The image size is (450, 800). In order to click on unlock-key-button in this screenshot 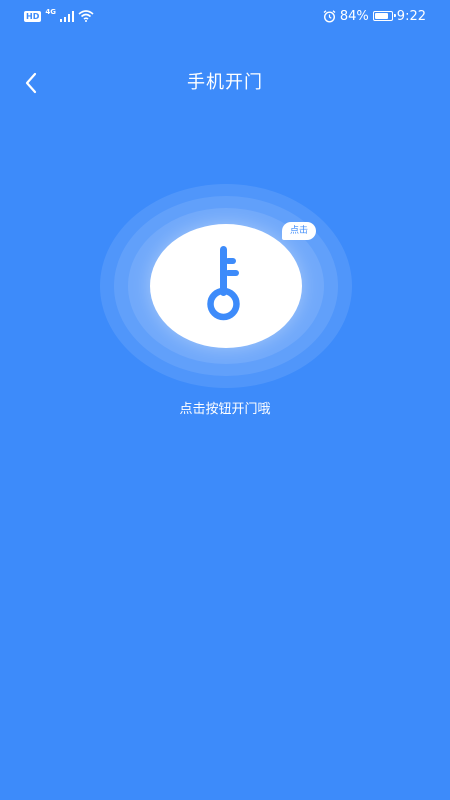, I will do `click(226, 286)`.